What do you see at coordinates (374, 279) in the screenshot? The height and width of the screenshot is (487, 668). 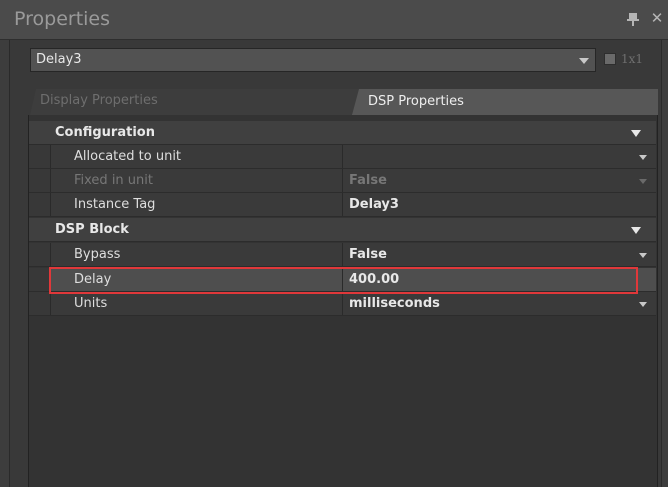 I see `property-value: 400.00` at bounding box center [374, 279].